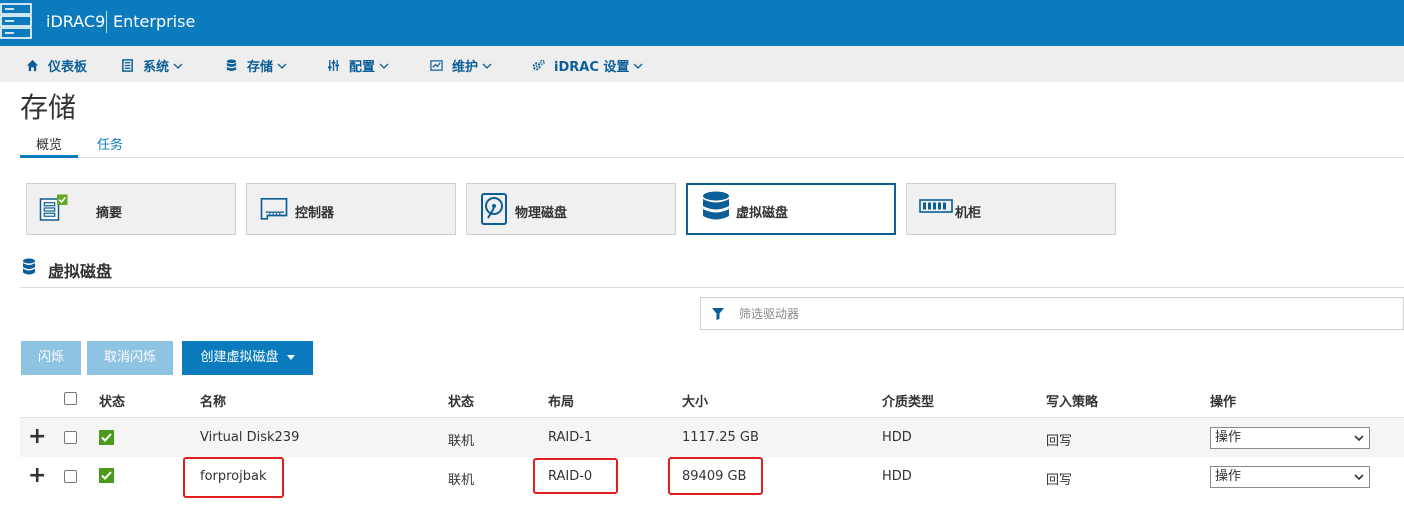 The width and height of the screenshot is (1404, 509). Describe the element at coordinates (32, 65) in the screenshot. I see `home-icon` at that location.